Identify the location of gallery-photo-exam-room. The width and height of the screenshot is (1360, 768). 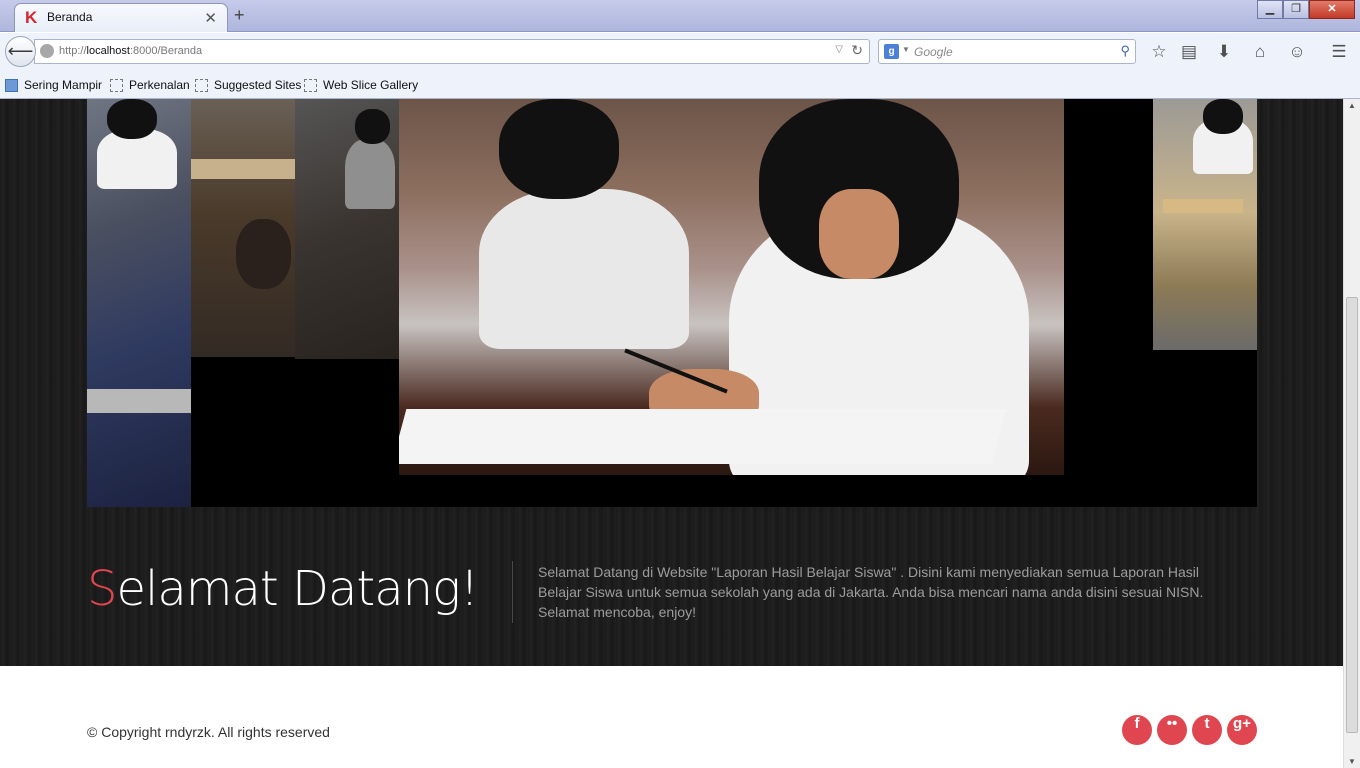
(243, 228).